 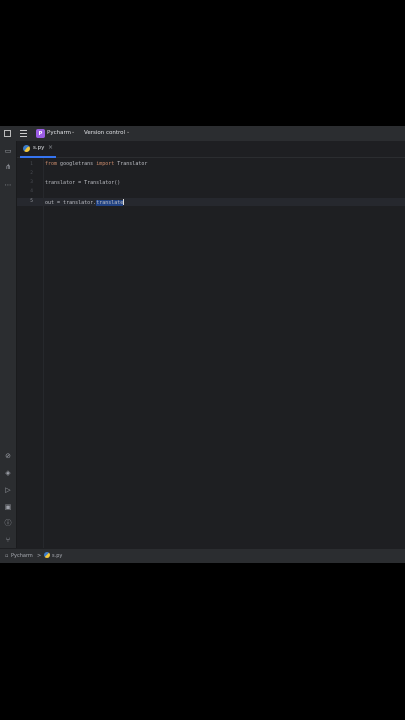 I want to click on more-icon: ⋯, so click(x=8, y=185).